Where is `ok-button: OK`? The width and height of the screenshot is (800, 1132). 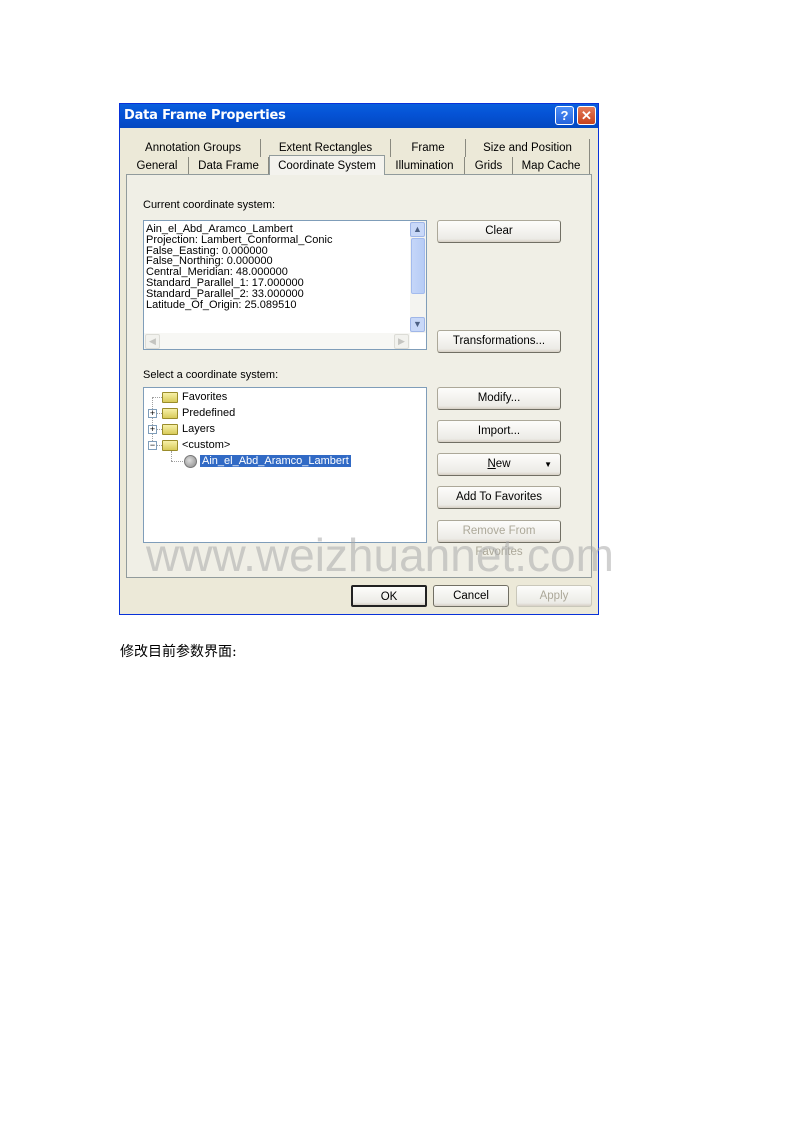
ok-button: OK is located at coordinates (389, 596).